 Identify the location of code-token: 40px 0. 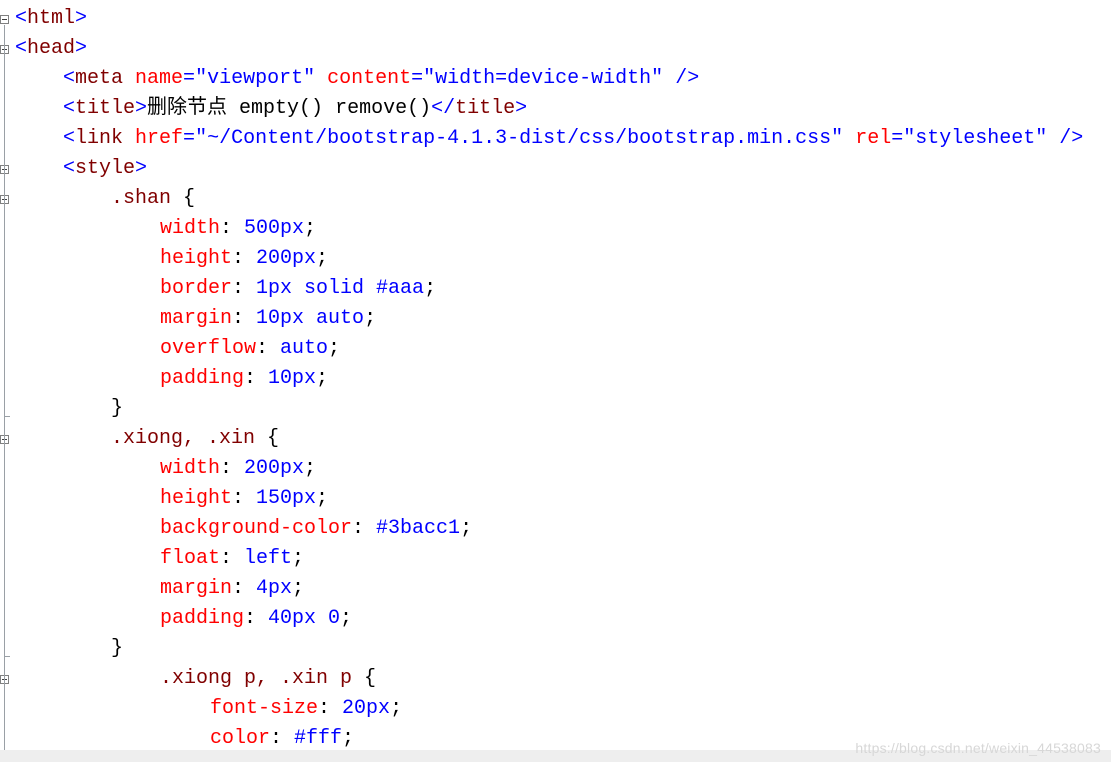
(304, 618).